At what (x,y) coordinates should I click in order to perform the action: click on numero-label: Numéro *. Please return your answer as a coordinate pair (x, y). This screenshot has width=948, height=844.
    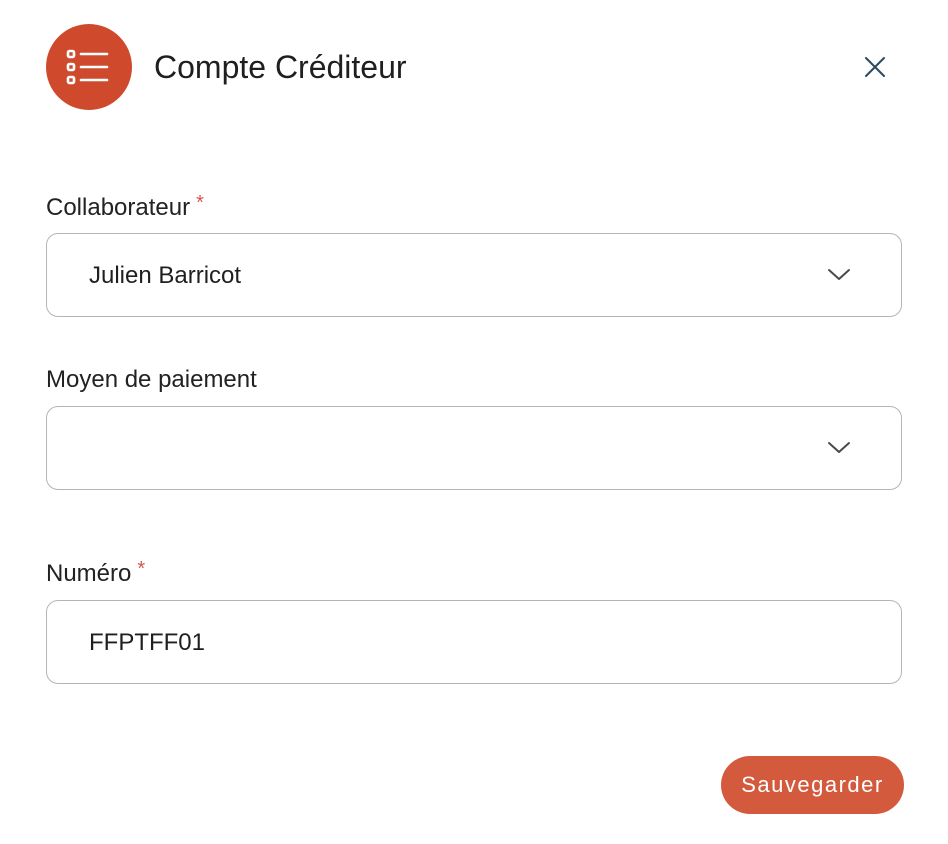
    Looking at the image, I should click on (95, 574).